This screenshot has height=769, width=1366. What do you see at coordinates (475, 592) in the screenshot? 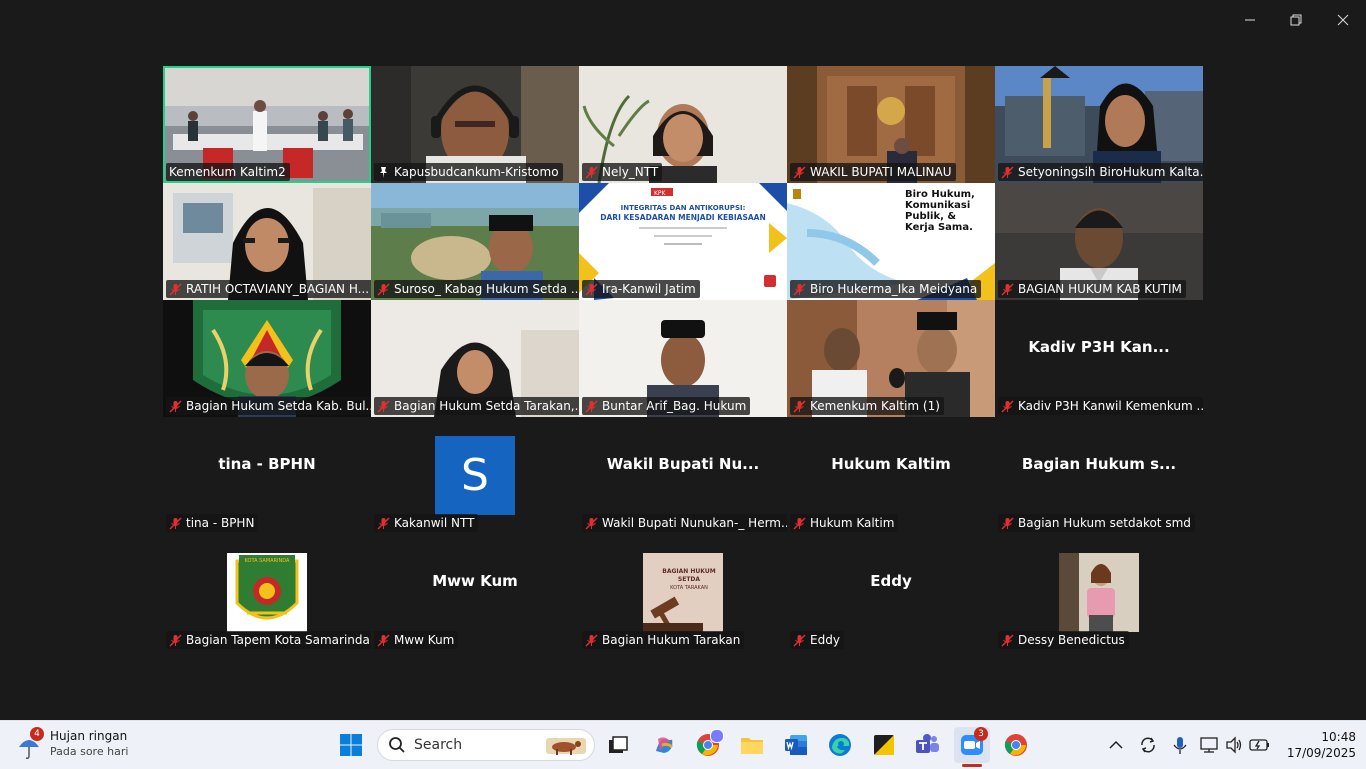
I see `video-tile: Mww Kum Mww Kum` at bounding box center [475, 592].